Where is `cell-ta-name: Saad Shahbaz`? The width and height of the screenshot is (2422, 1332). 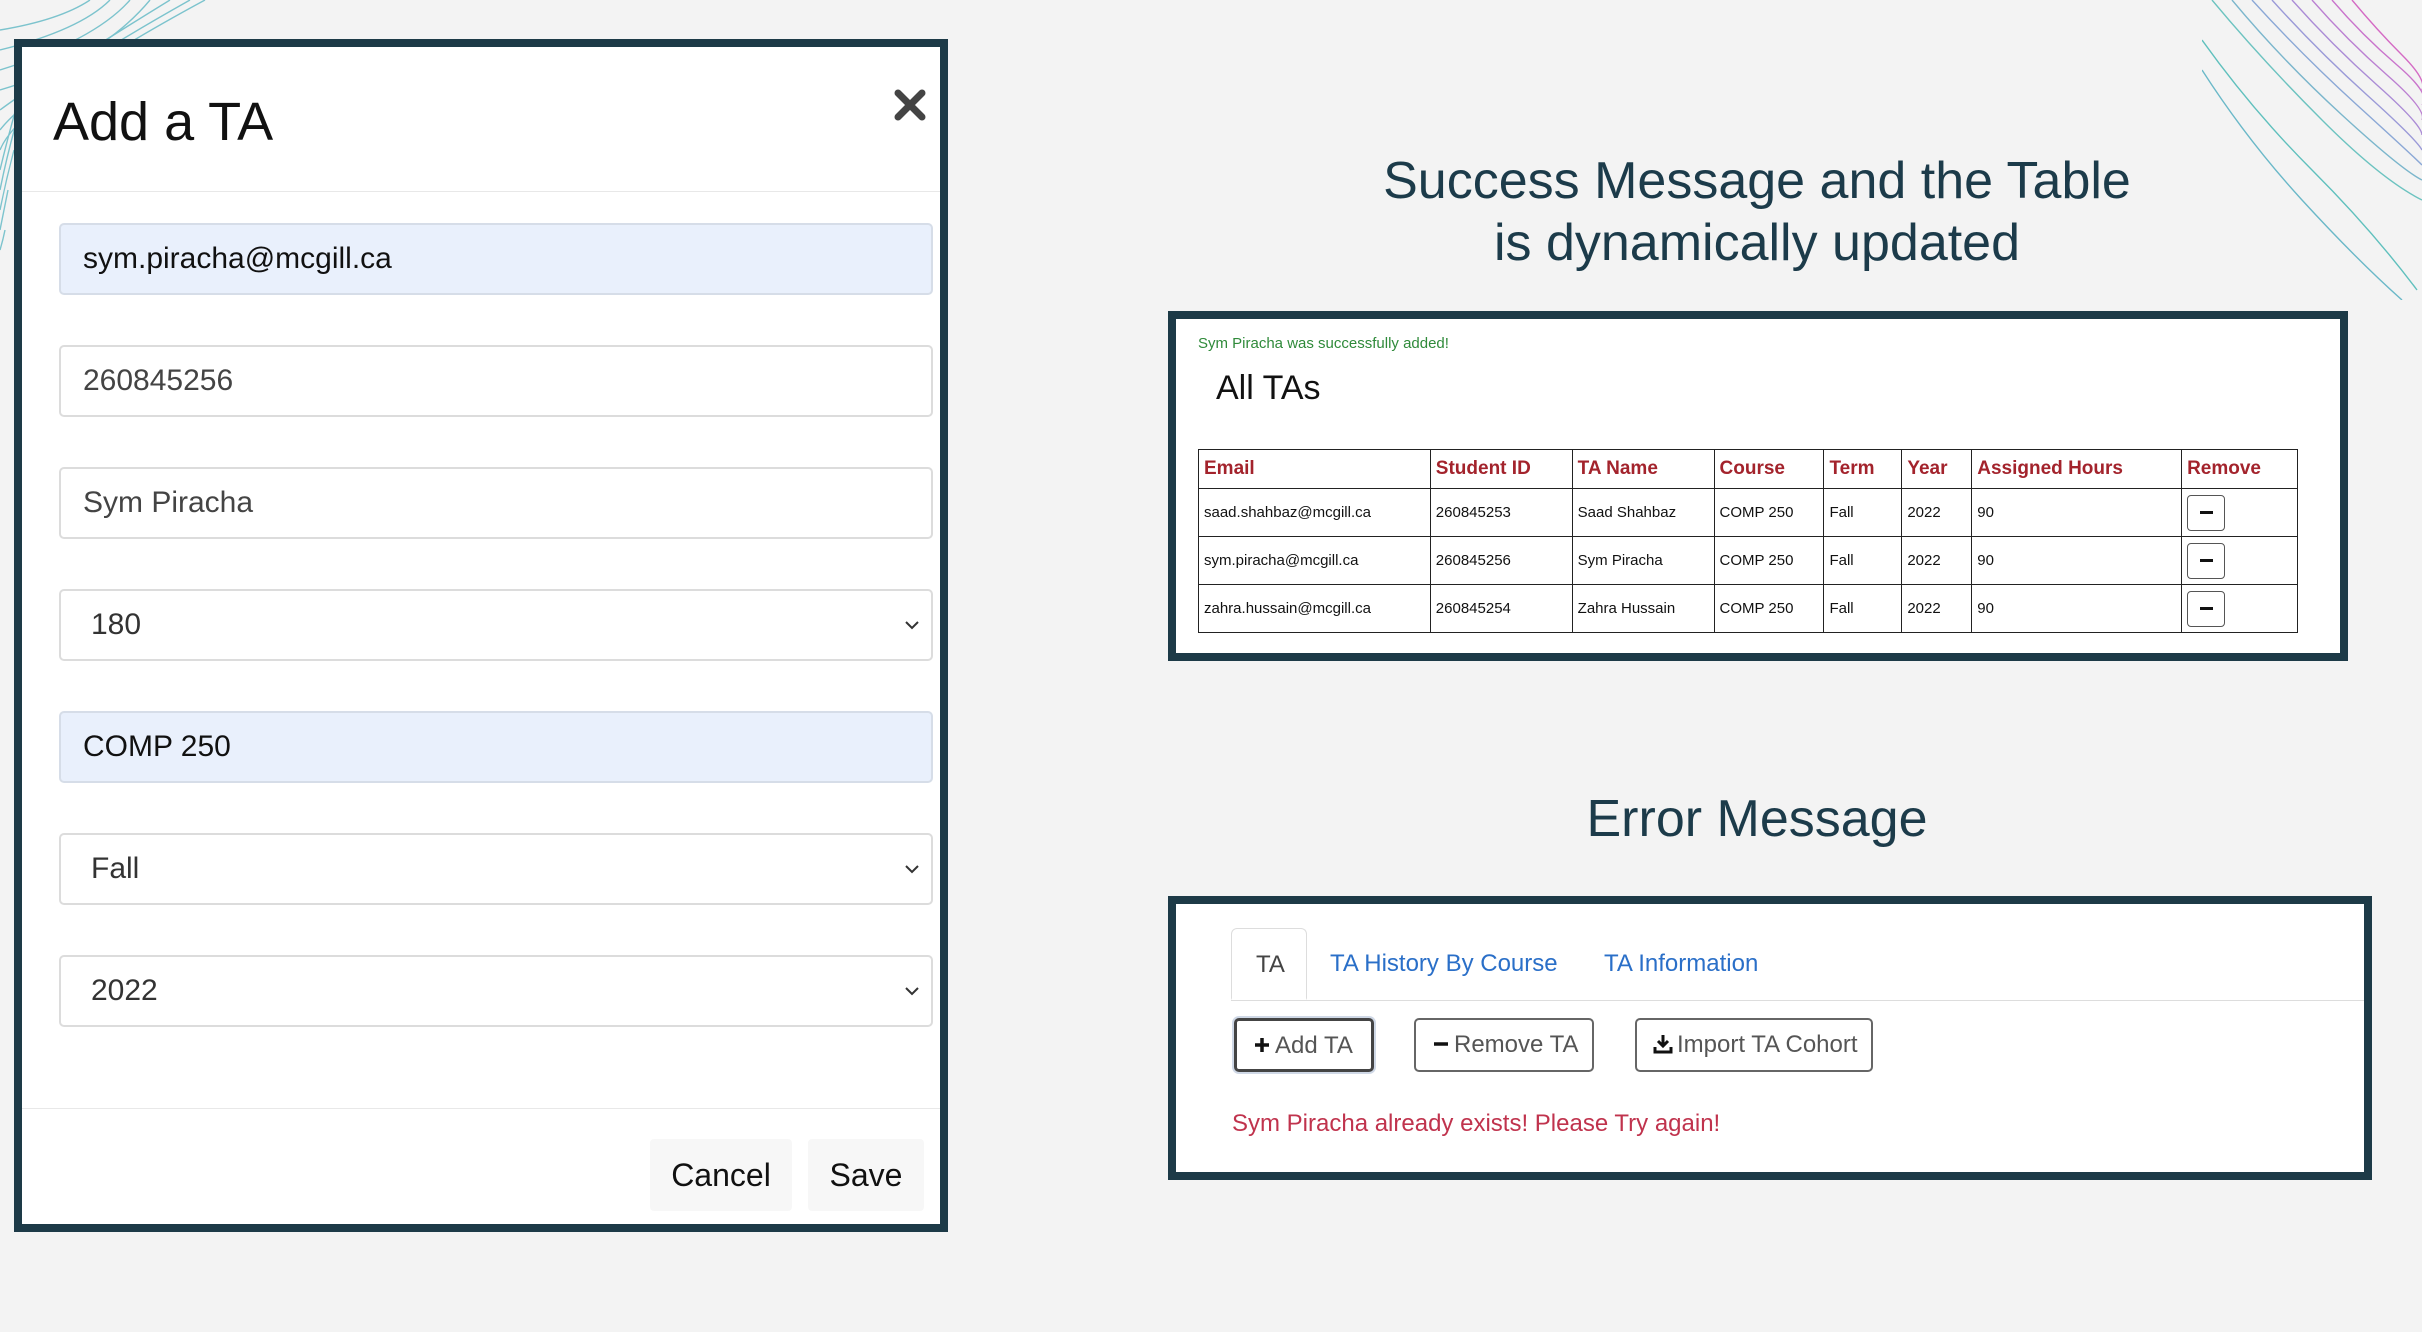
cell-ta-name: Saad Shahbaz is located at coordinates (1643, 512).